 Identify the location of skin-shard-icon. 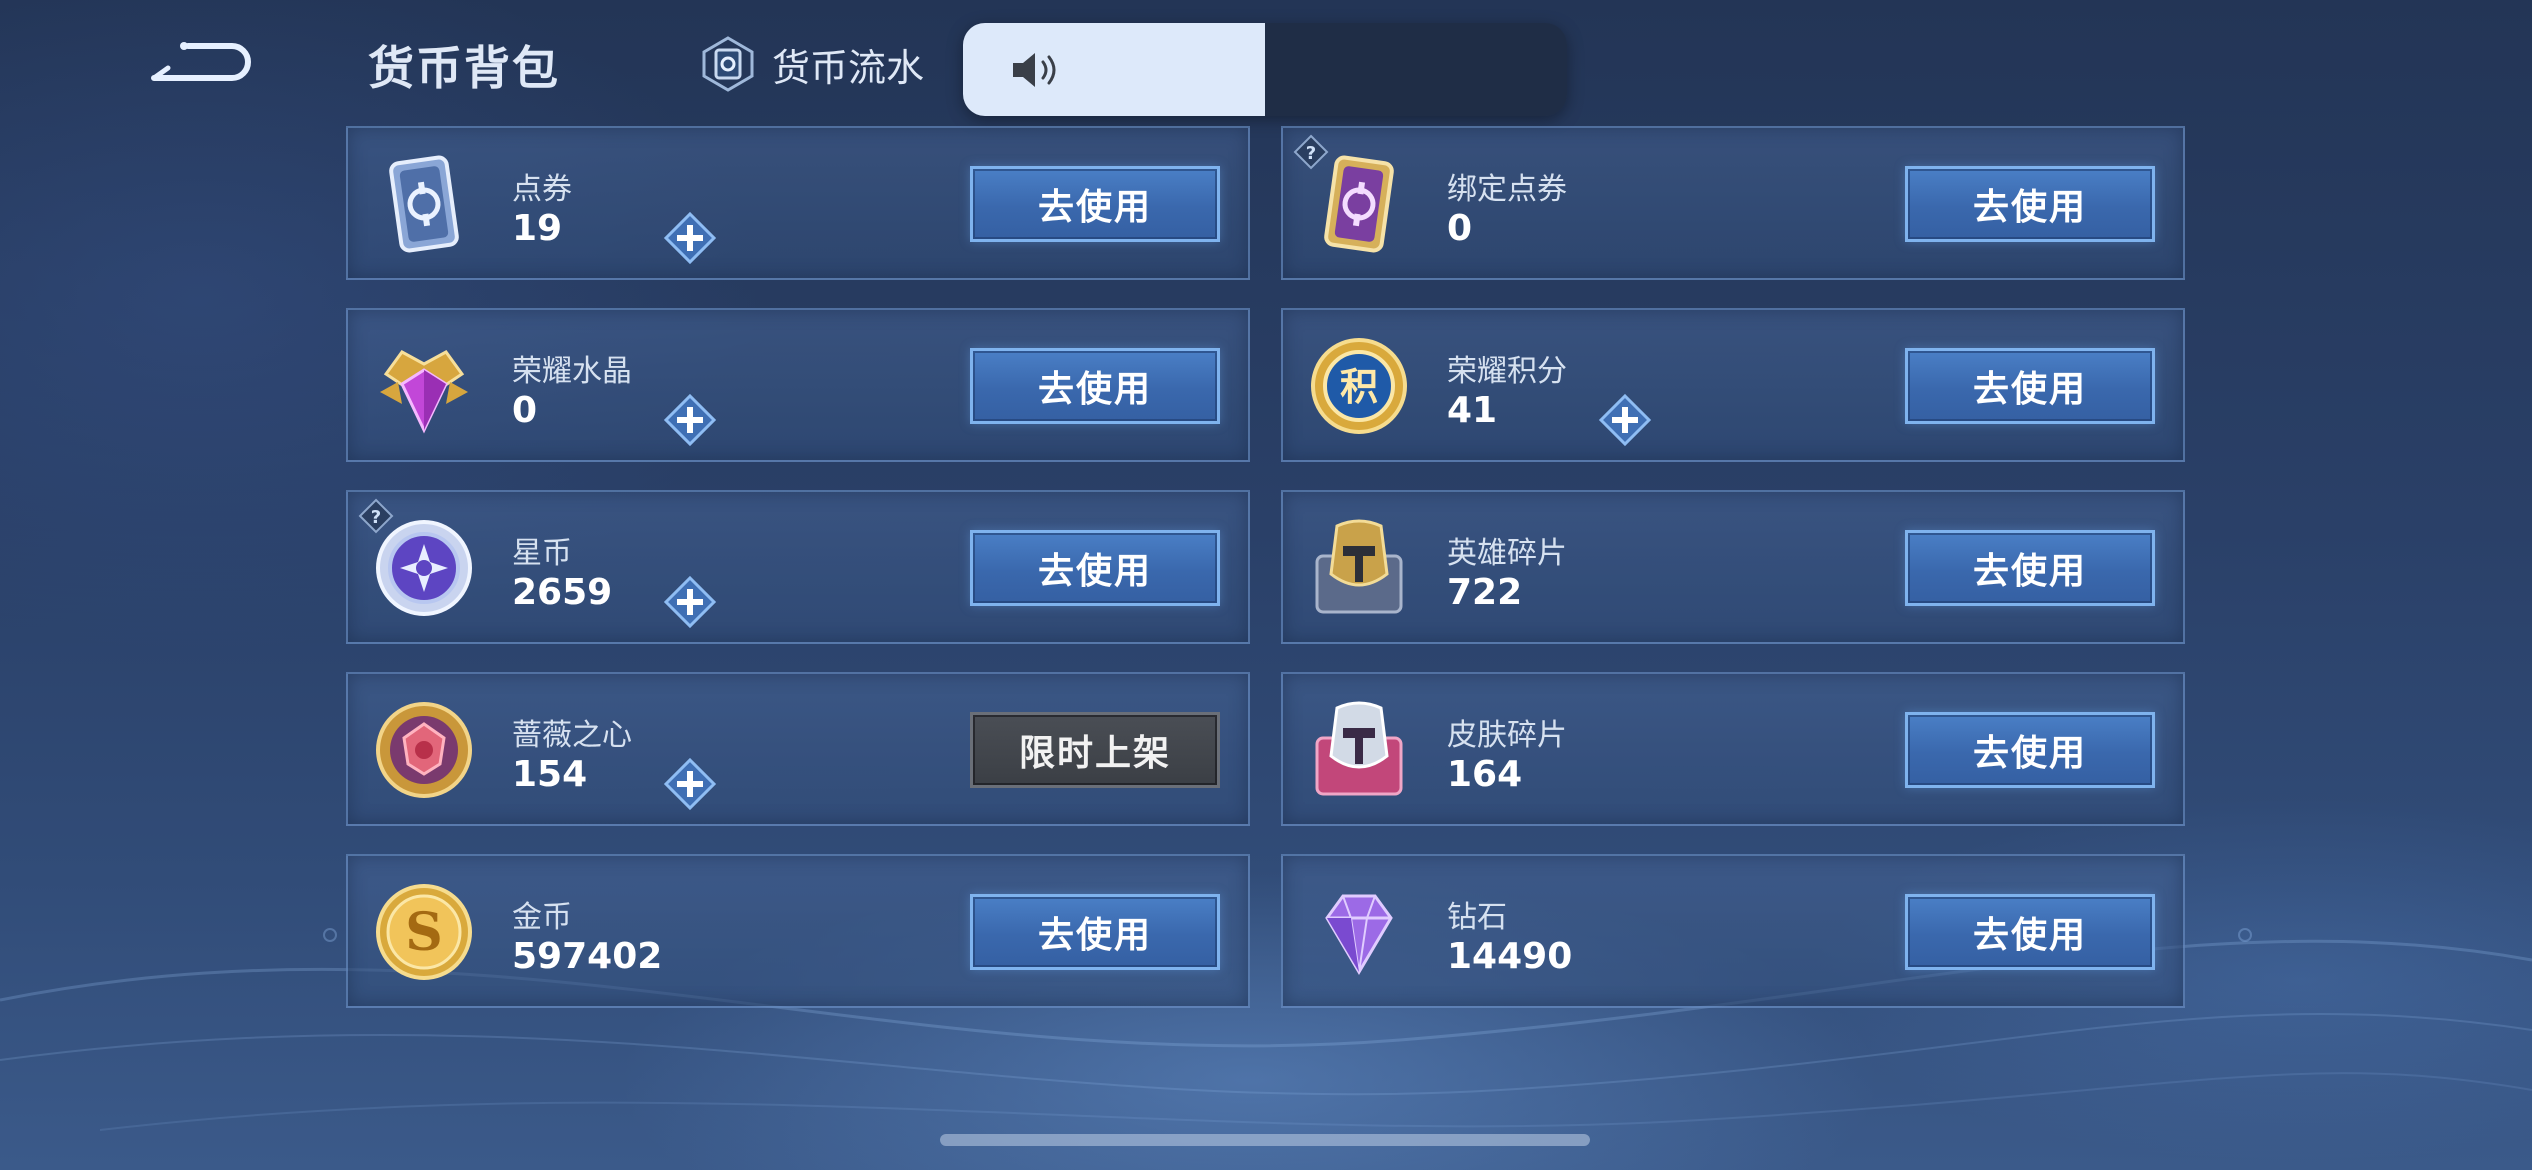
(1359, 750).